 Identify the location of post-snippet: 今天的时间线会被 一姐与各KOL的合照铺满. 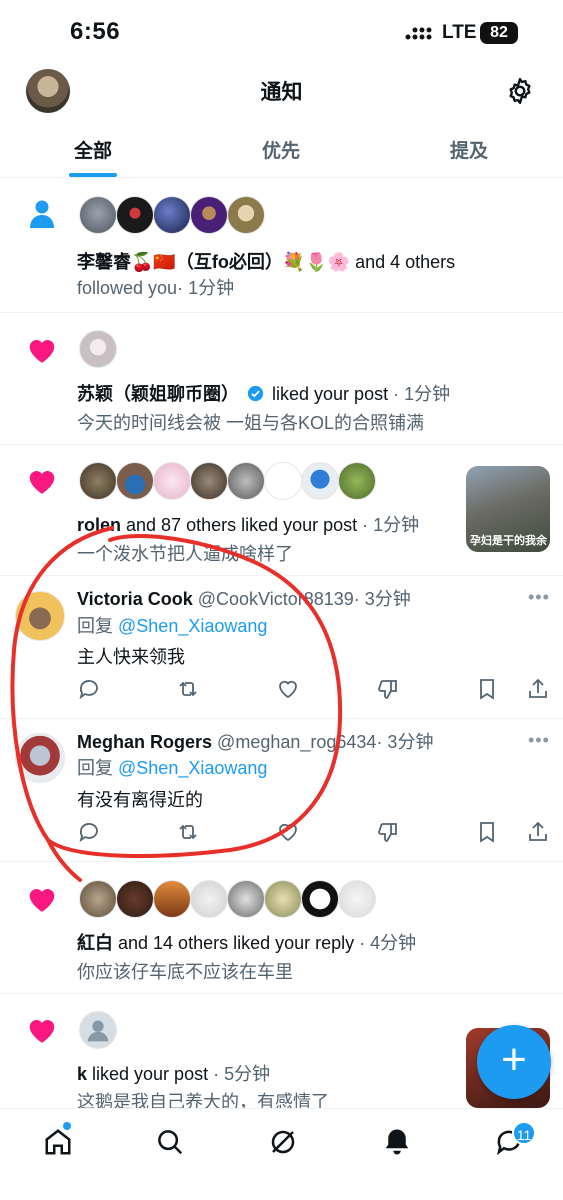
(250, 423).